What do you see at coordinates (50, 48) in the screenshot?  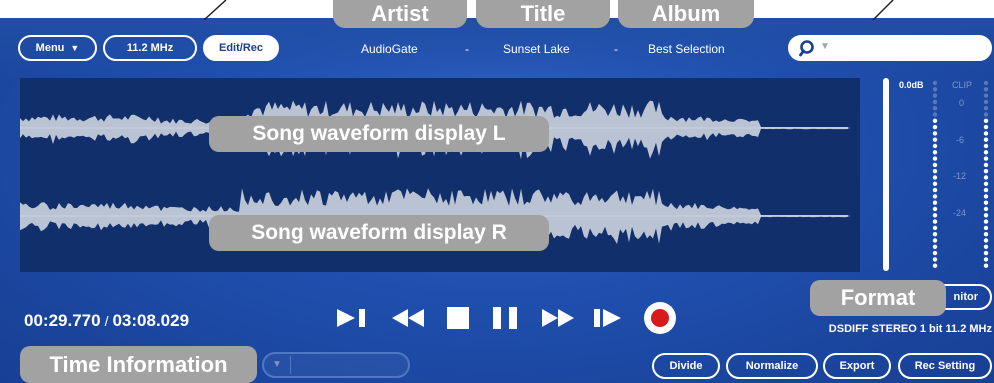 I see `menu-label: Menu` at bounding box center [50, 48].